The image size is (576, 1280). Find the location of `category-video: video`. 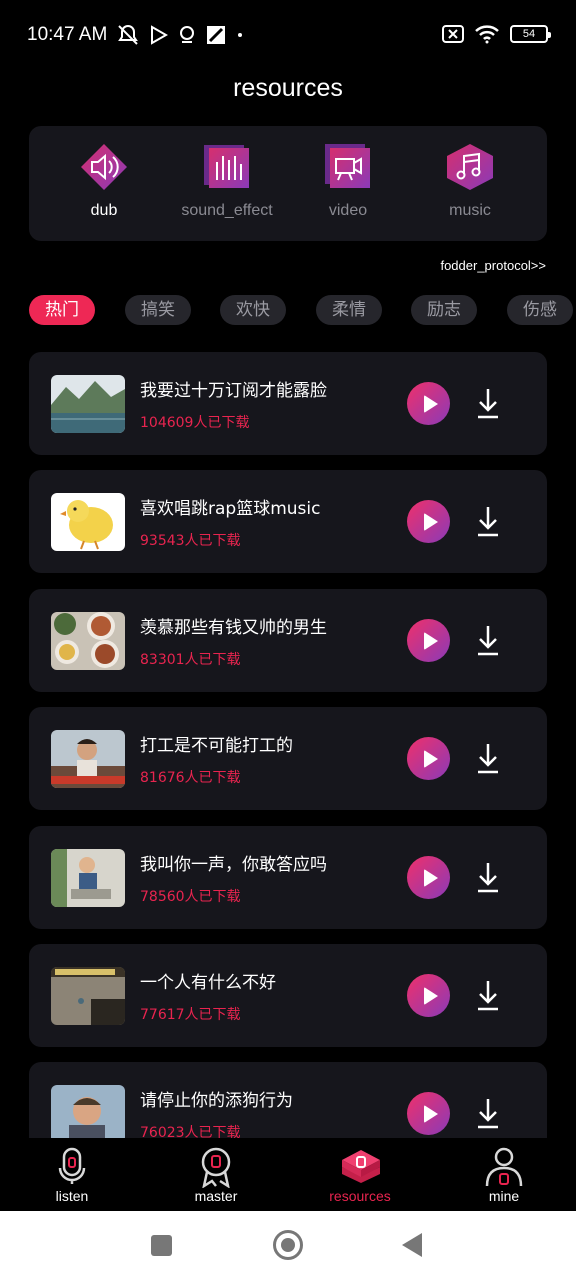

category-video: video is located at coordinates (348, 181).